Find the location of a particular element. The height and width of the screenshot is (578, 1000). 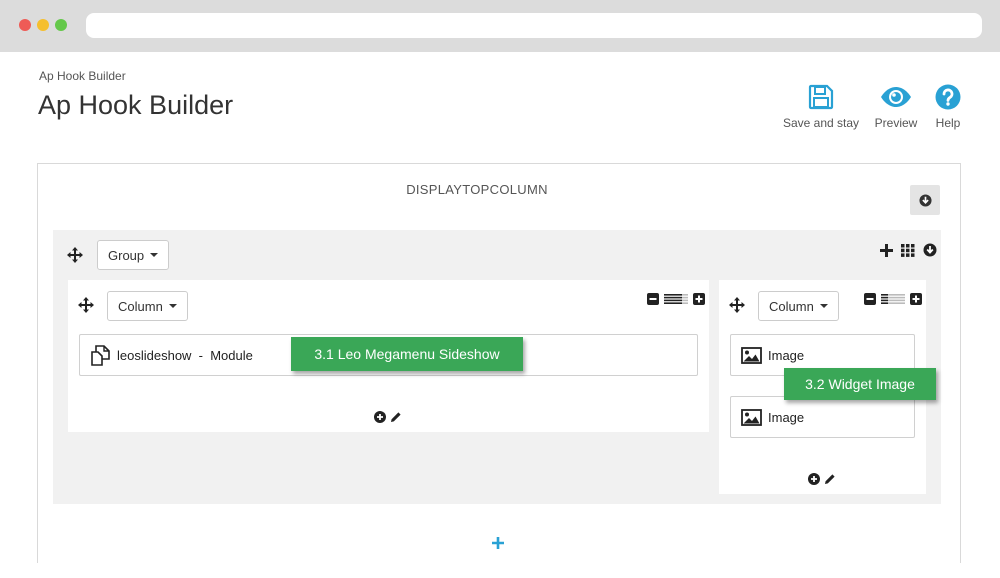

breadcrumb: Ap Hook Builder is located at coordinates (82, 76).